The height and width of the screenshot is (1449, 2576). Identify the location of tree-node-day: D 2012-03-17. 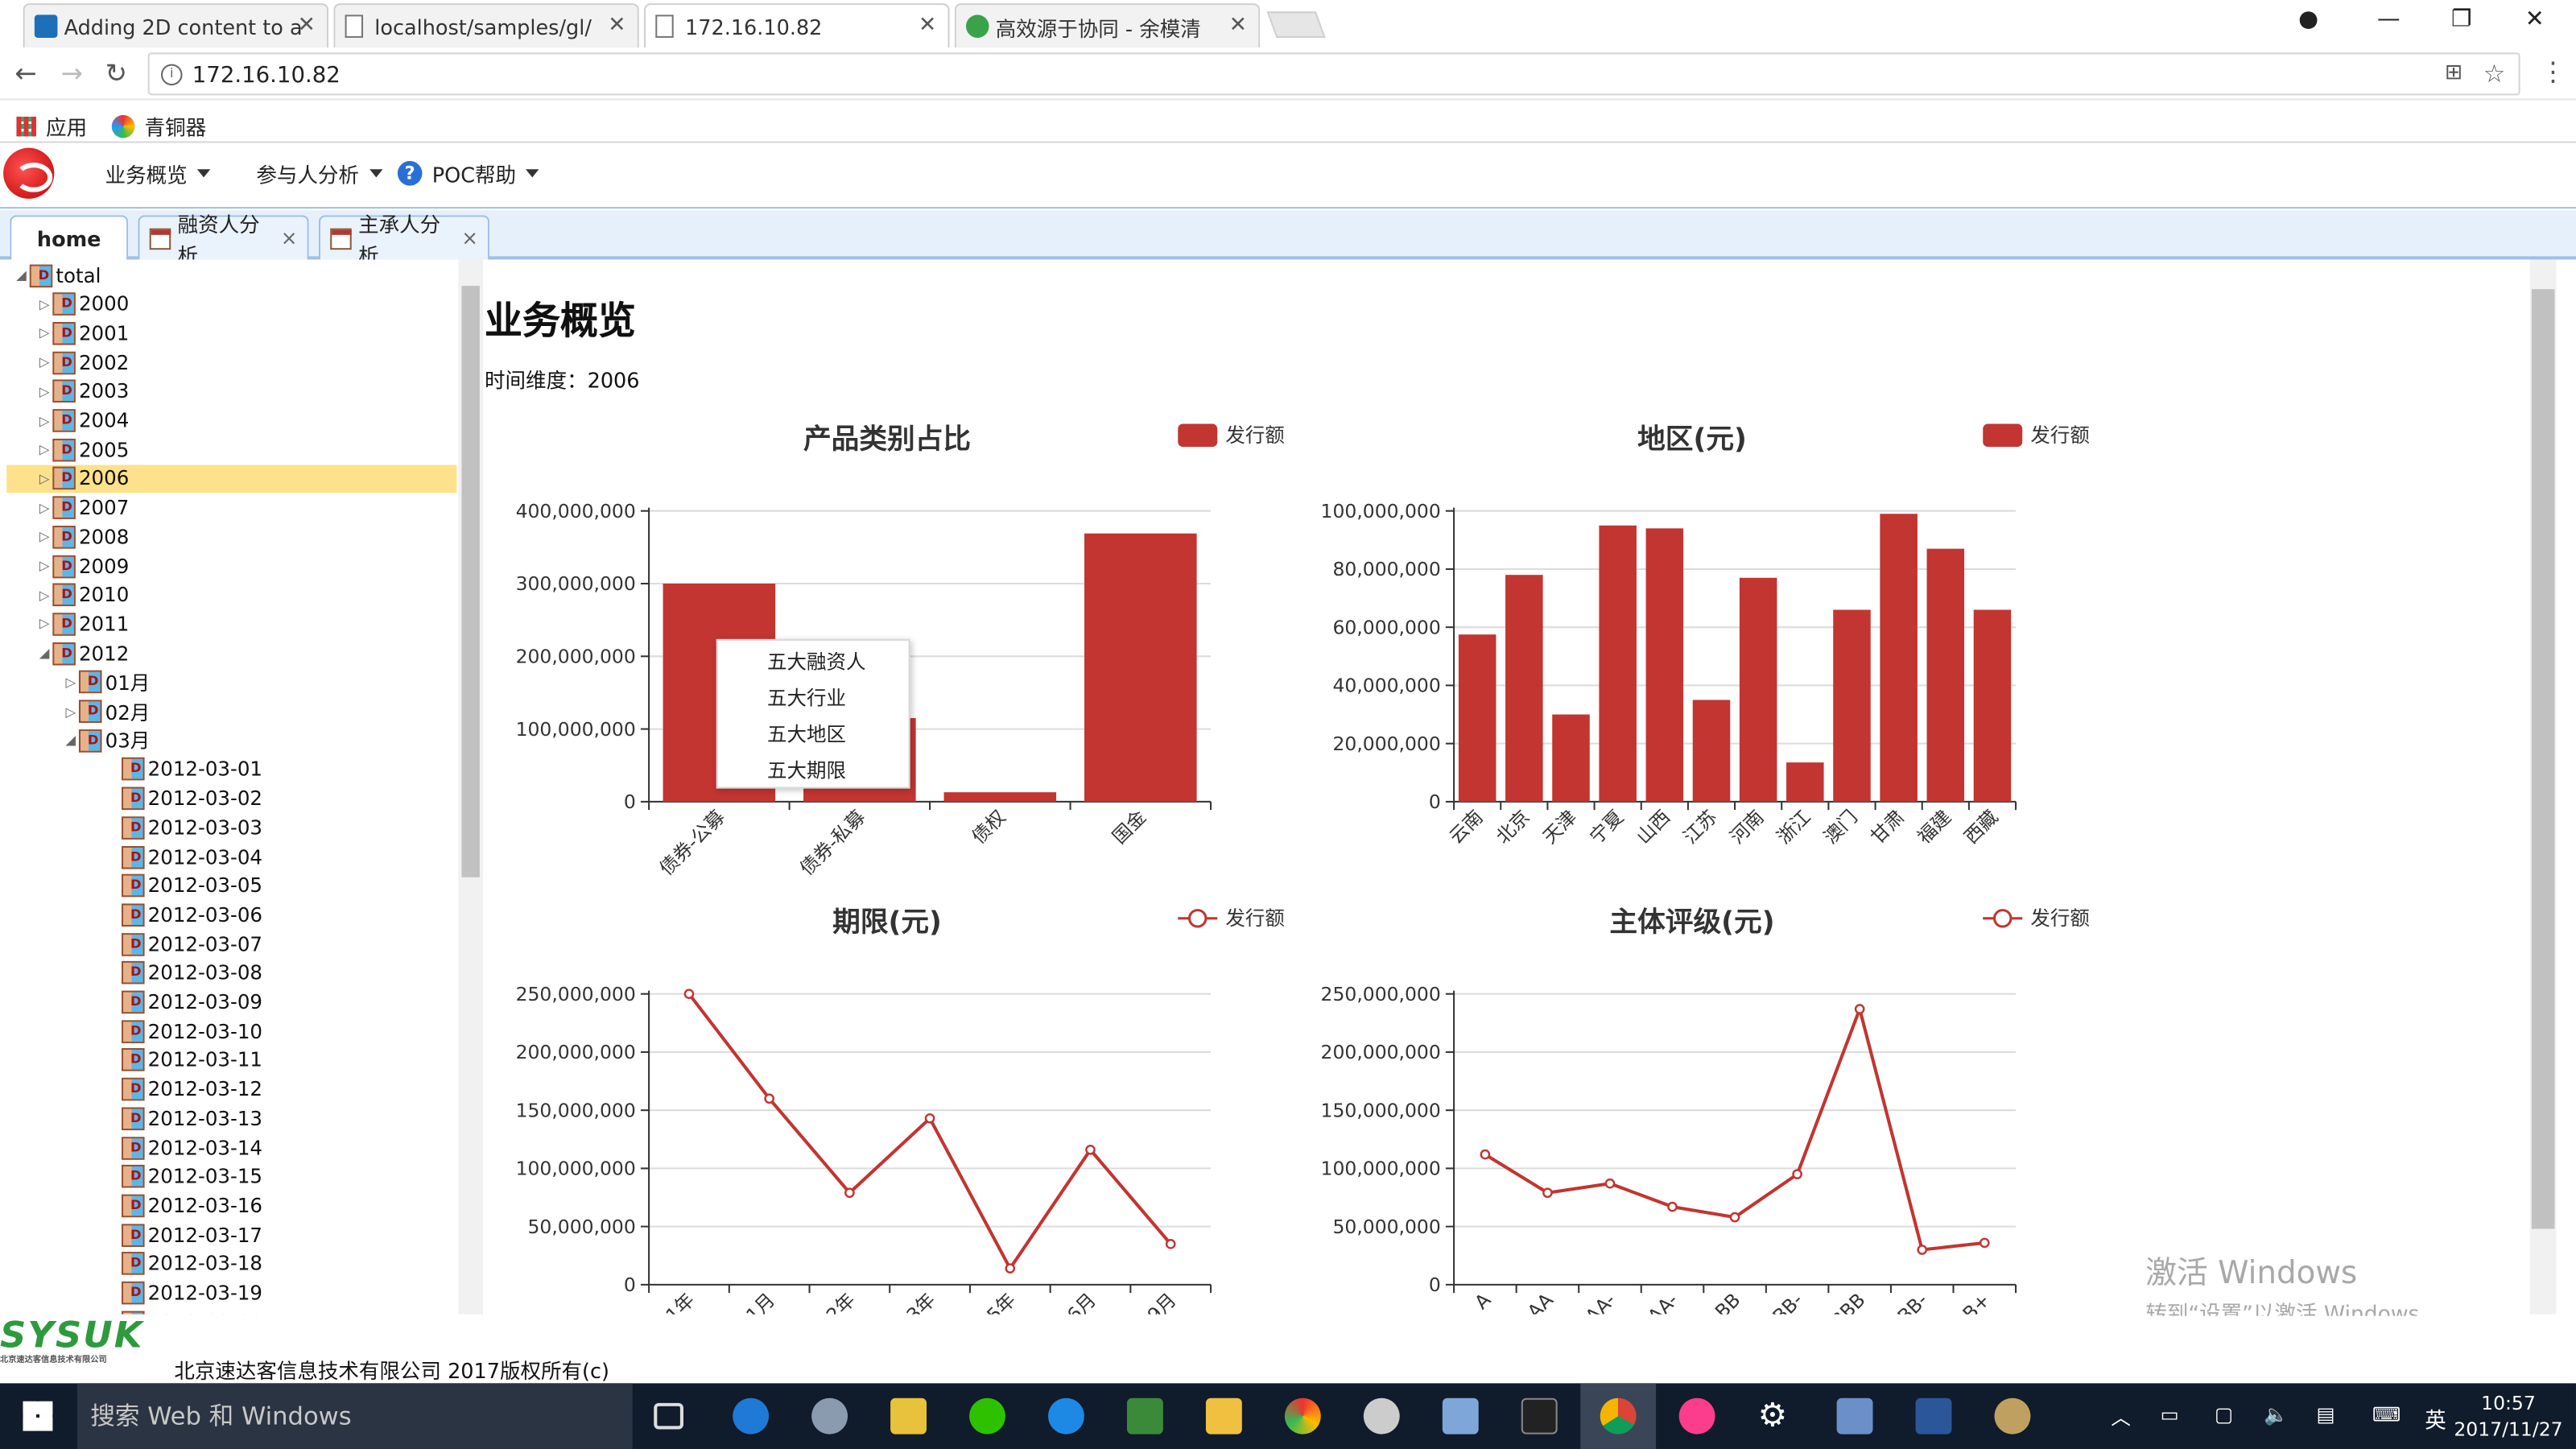
(228, 1235).